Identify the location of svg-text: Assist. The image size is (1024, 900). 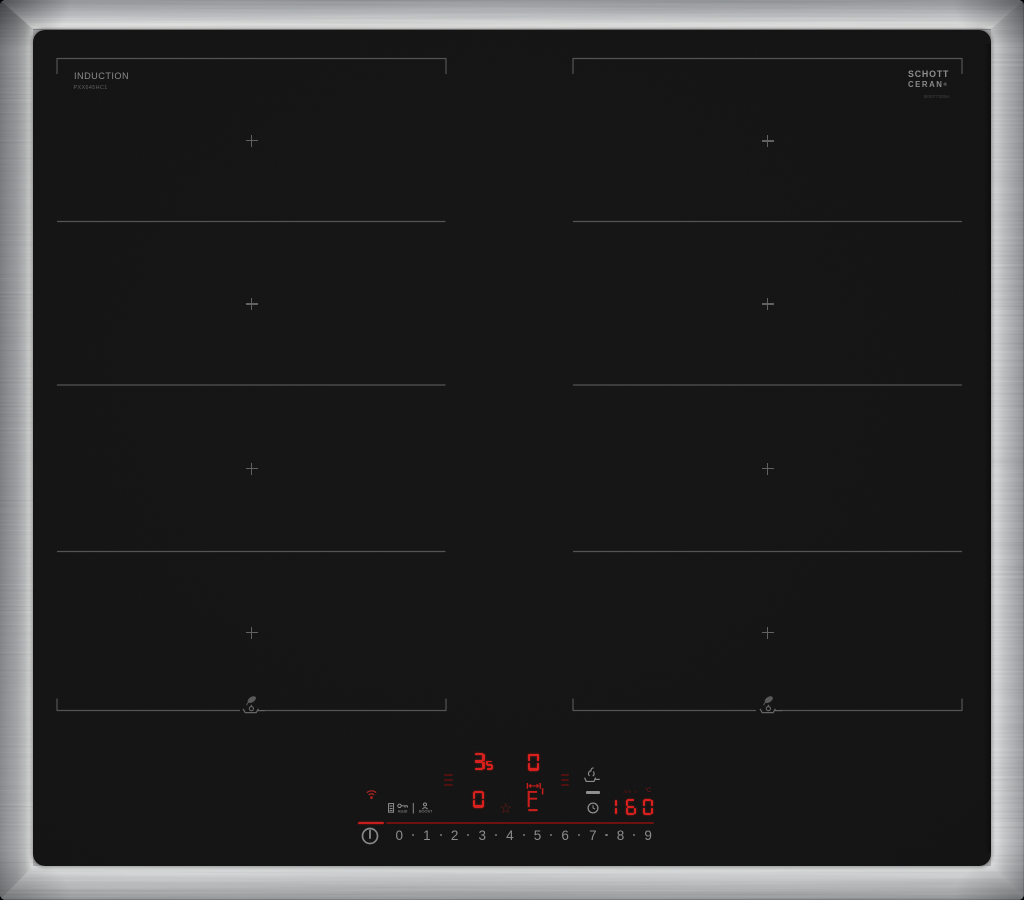
(403, 811).